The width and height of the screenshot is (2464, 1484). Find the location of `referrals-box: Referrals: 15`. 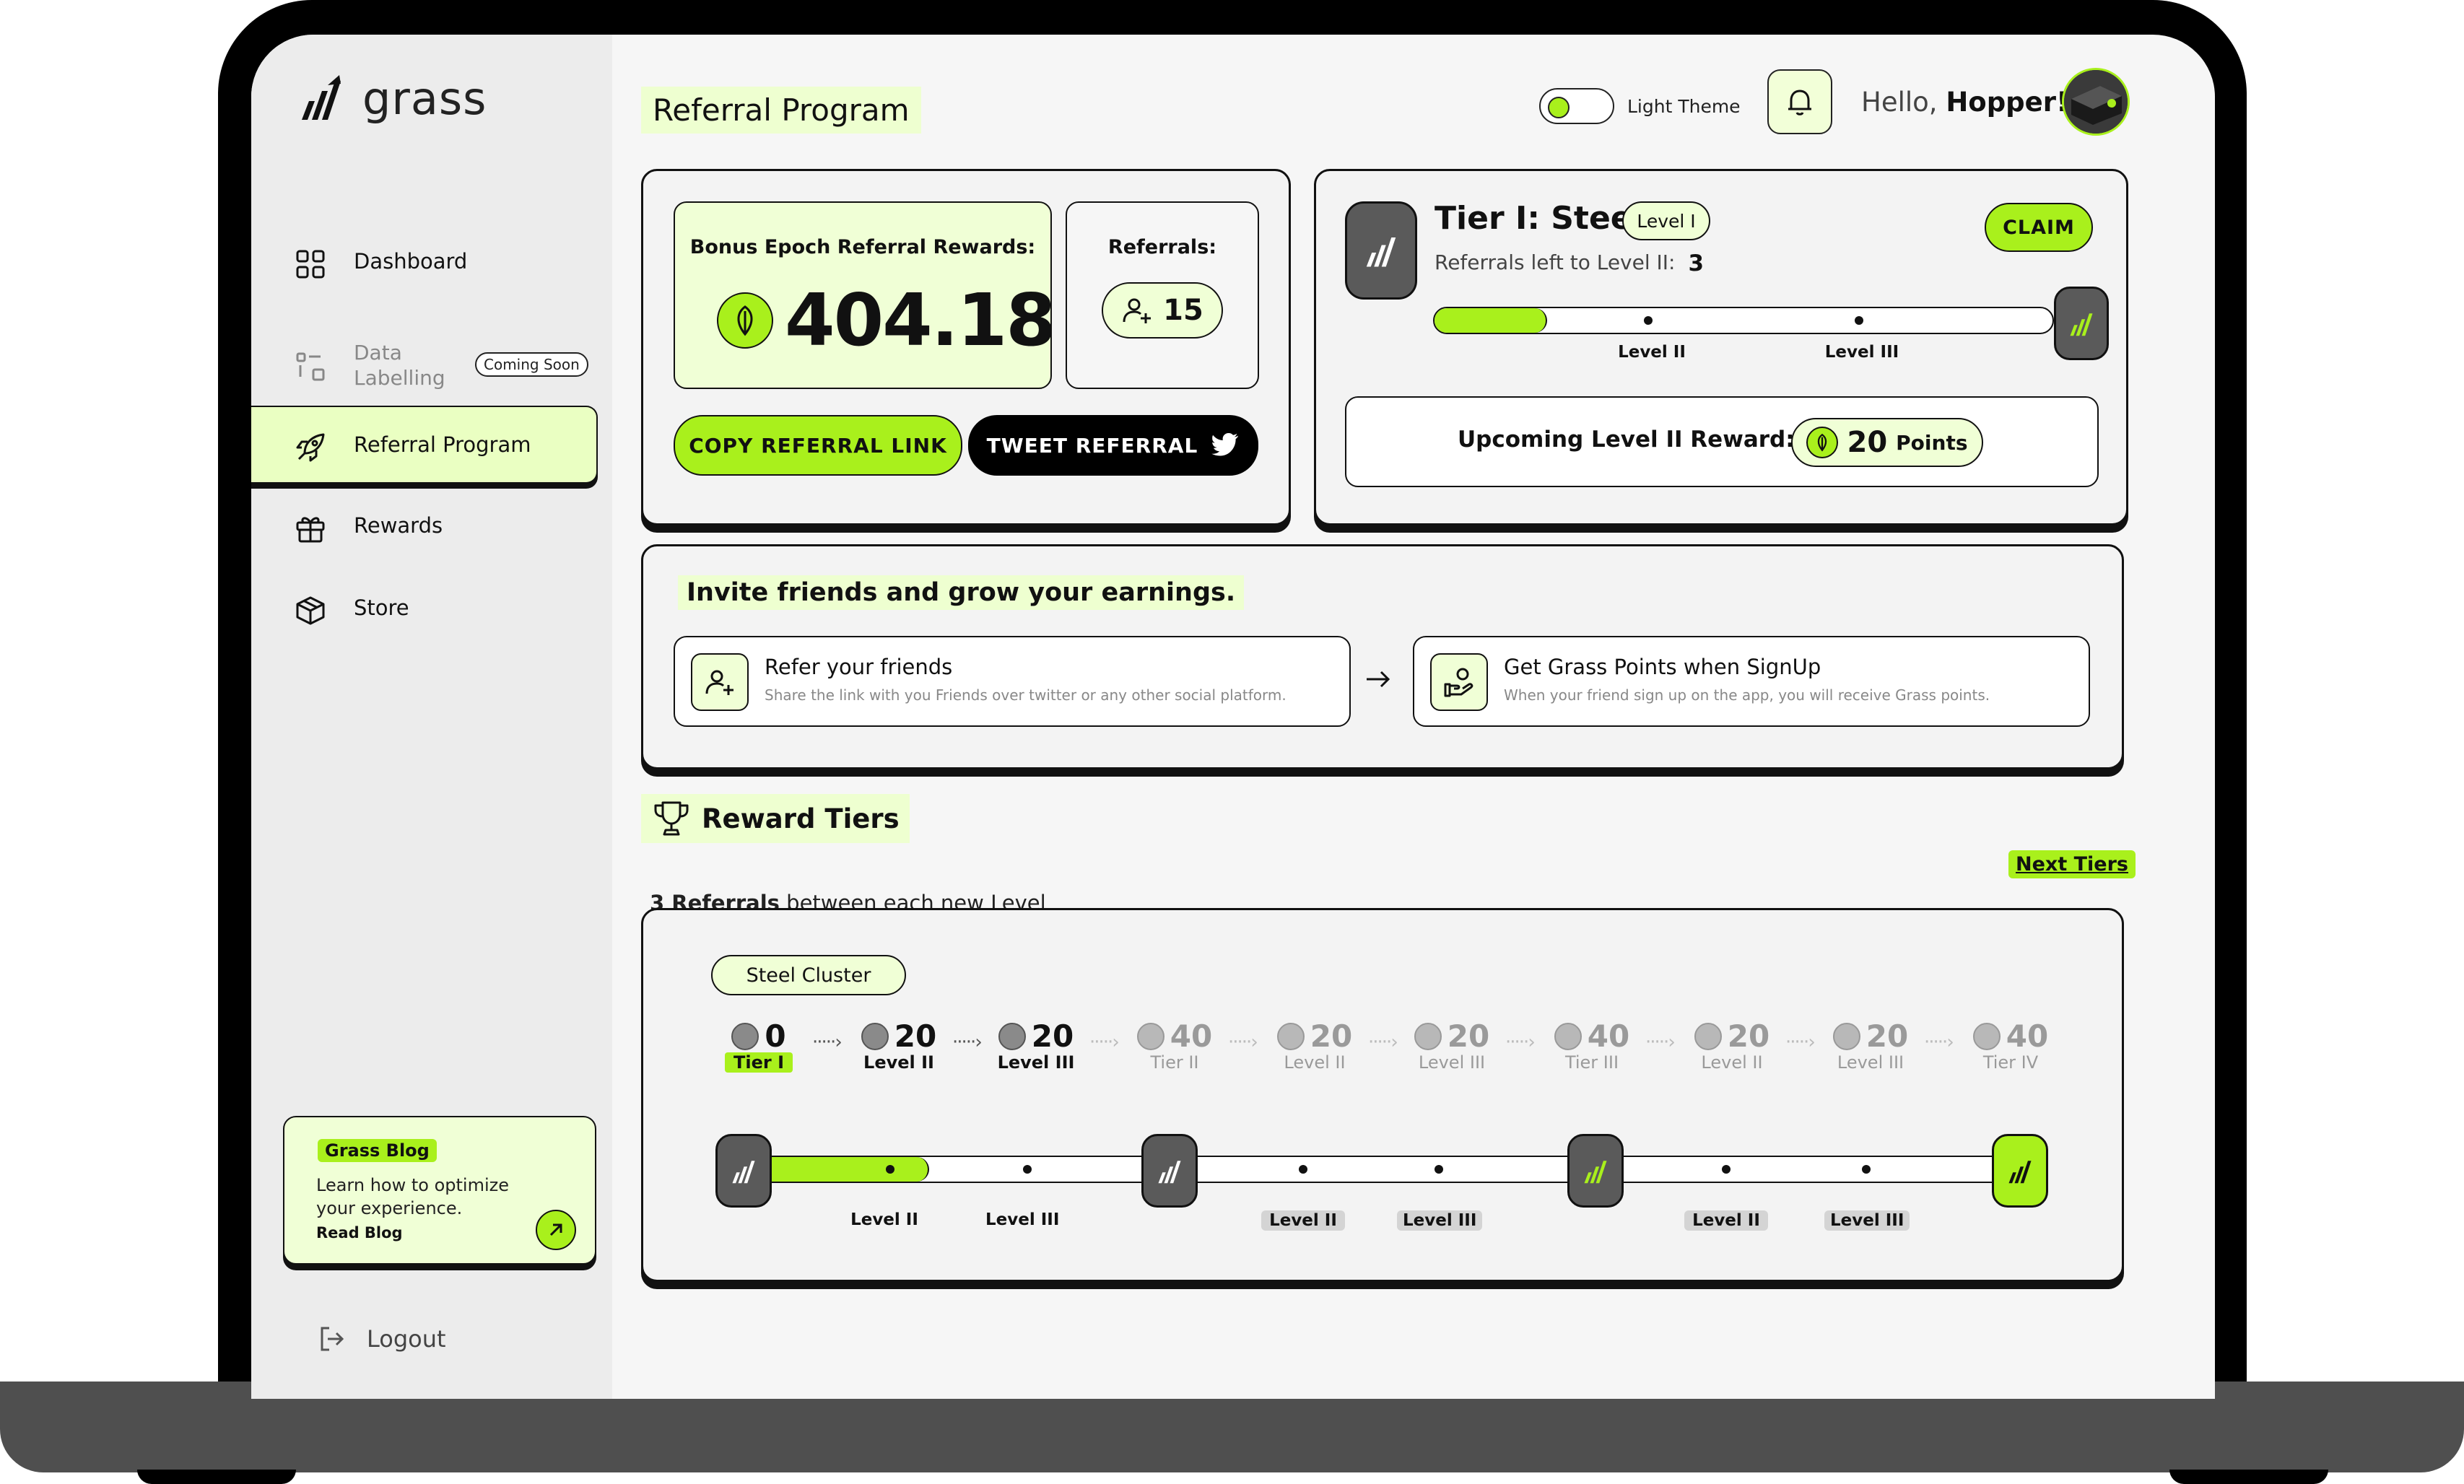

referrals-box: Referrals: 15 is located at coordinates (1162, 295).